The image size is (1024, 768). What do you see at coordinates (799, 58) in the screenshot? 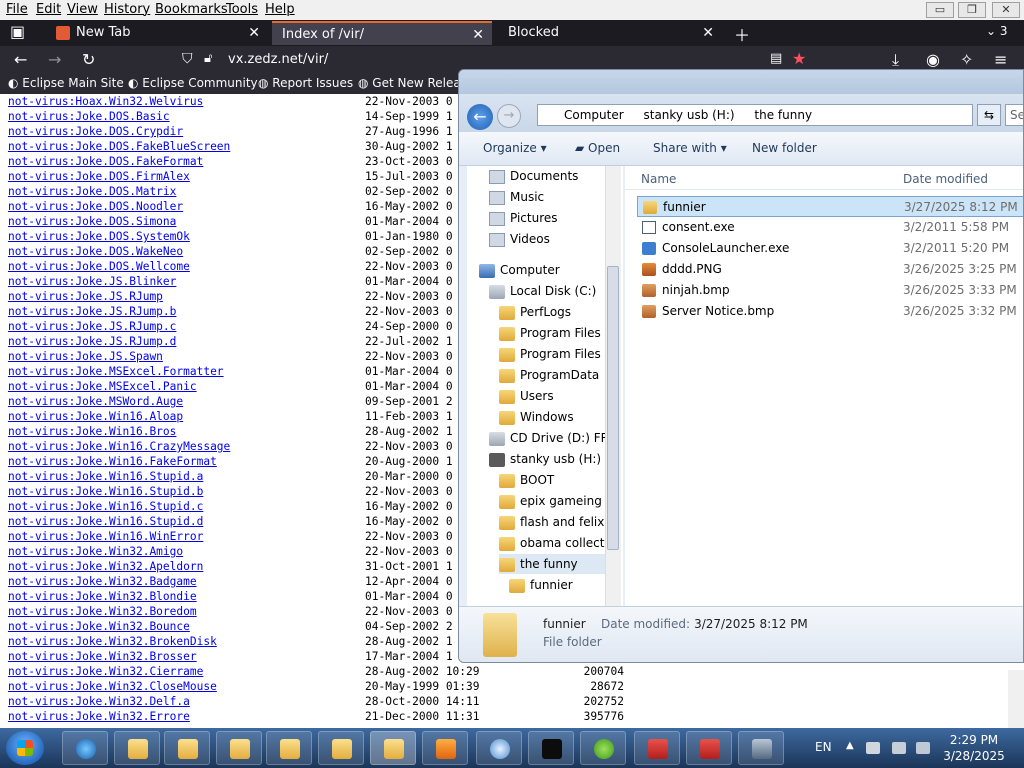
I see `bookmark-star-icon: ★` at bounding box center [799, 58].